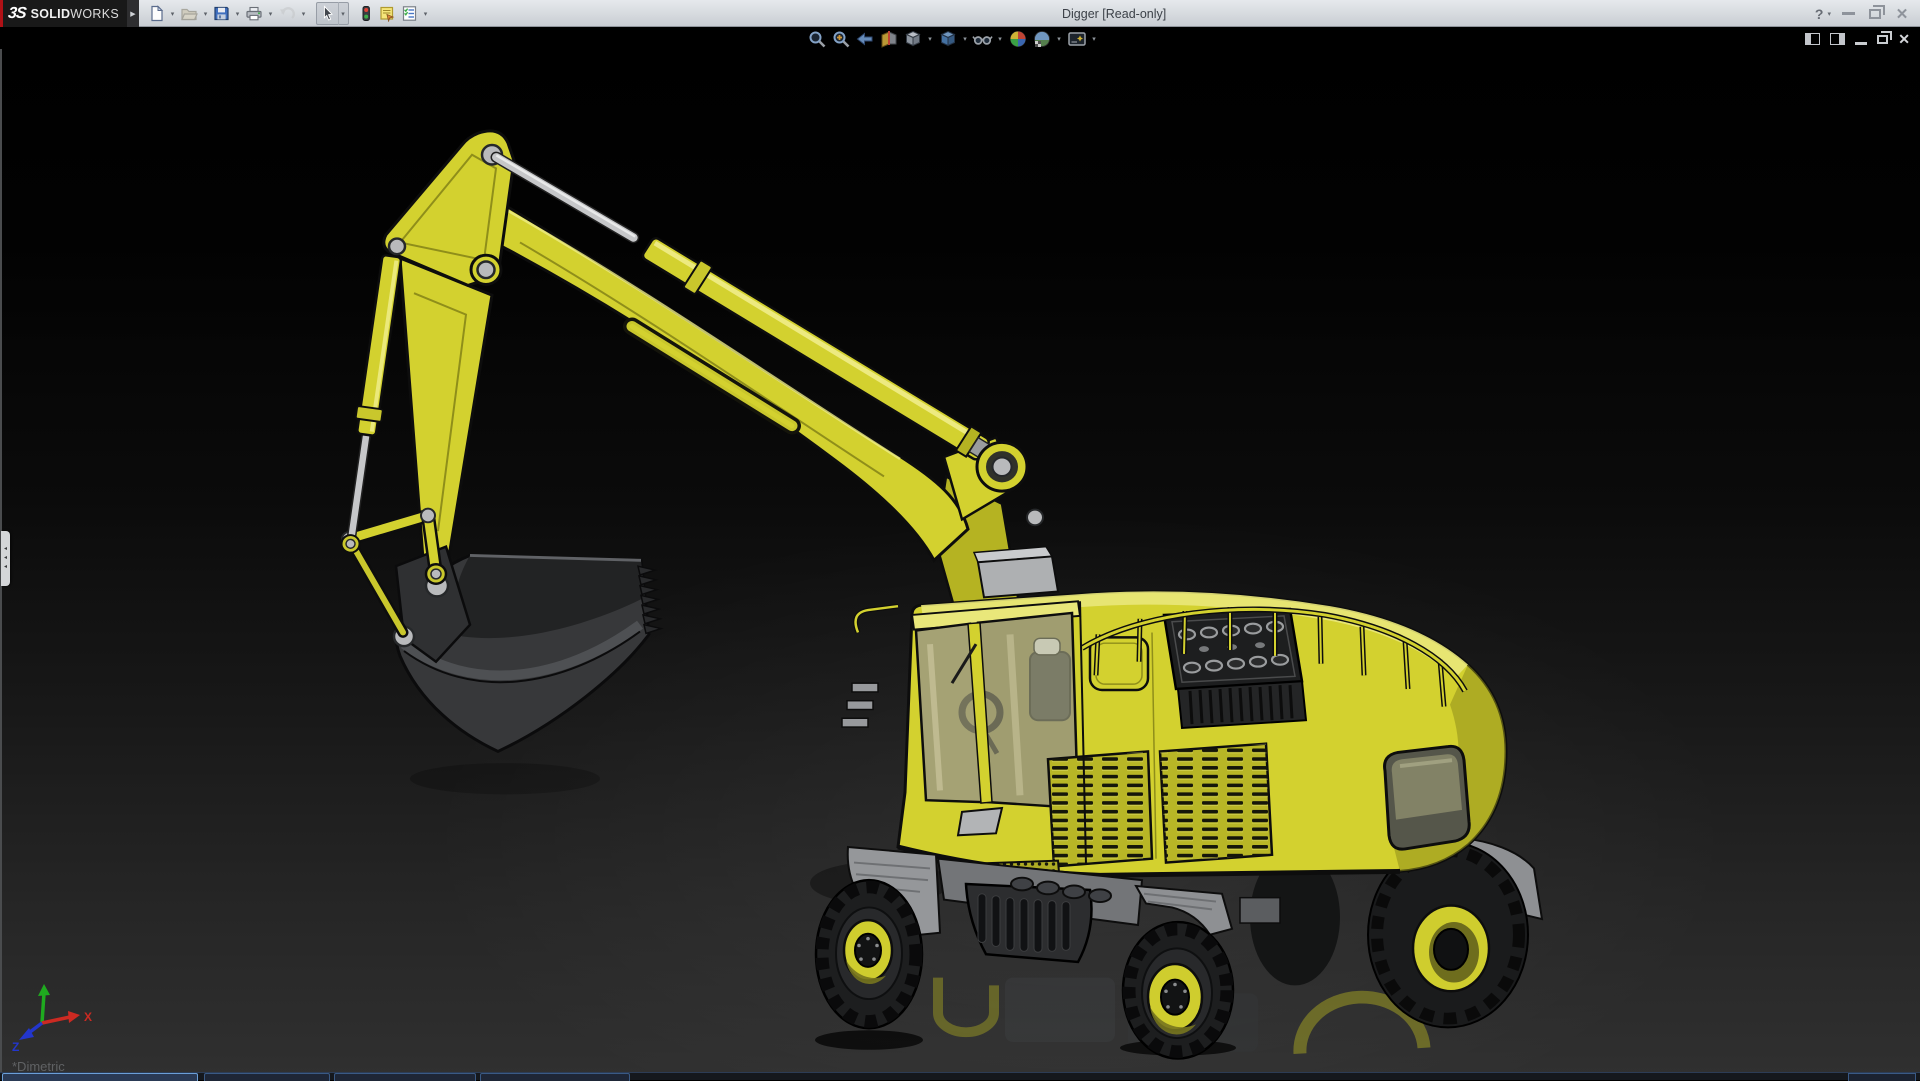 The width and height of the screenshot is (1920, 1081). I want to click on wordmark-bold: SOLID, so click(51, 14).